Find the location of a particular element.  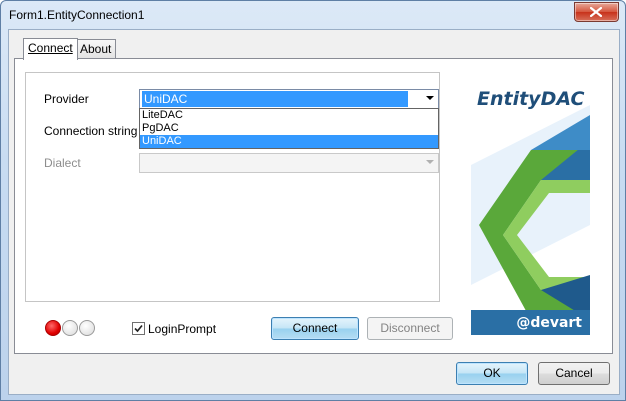

check-icon is located at coordinates (138, 328).